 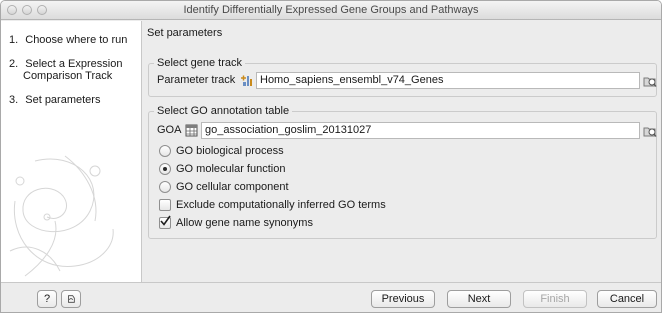 I want to click on cancel-button: Cancel, so click(x=627, y=299).